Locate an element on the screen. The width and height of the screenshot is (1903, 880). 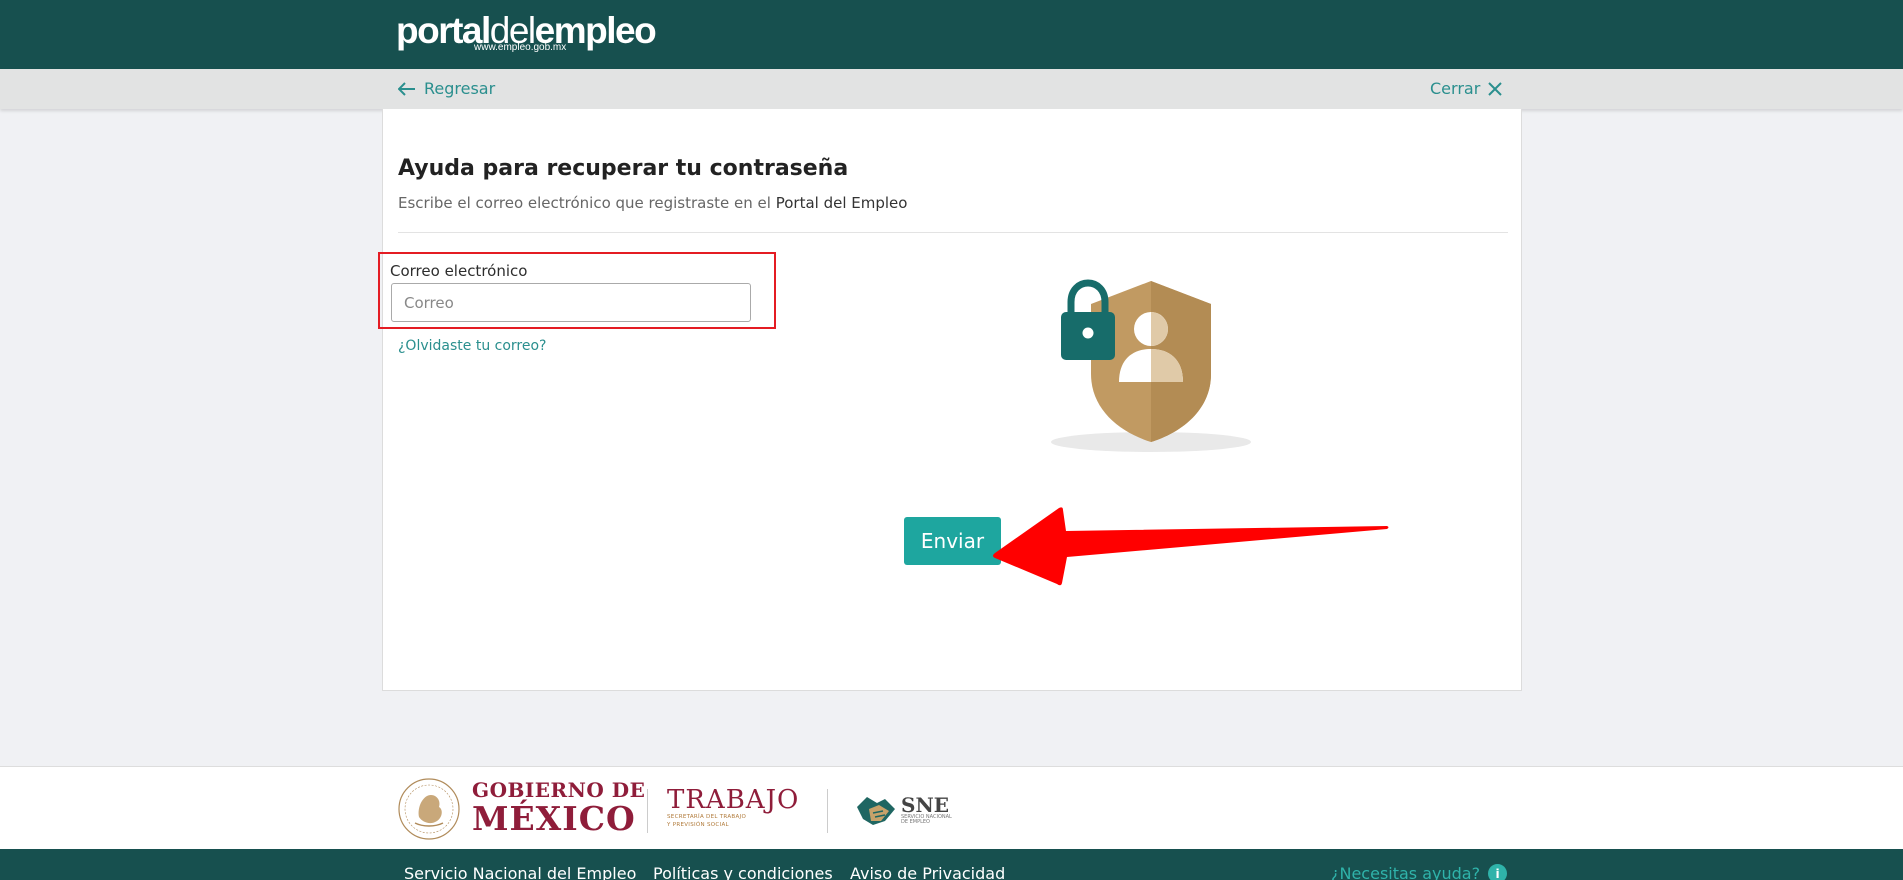
mexico-seal-icon is located at coordinates (429, 809).